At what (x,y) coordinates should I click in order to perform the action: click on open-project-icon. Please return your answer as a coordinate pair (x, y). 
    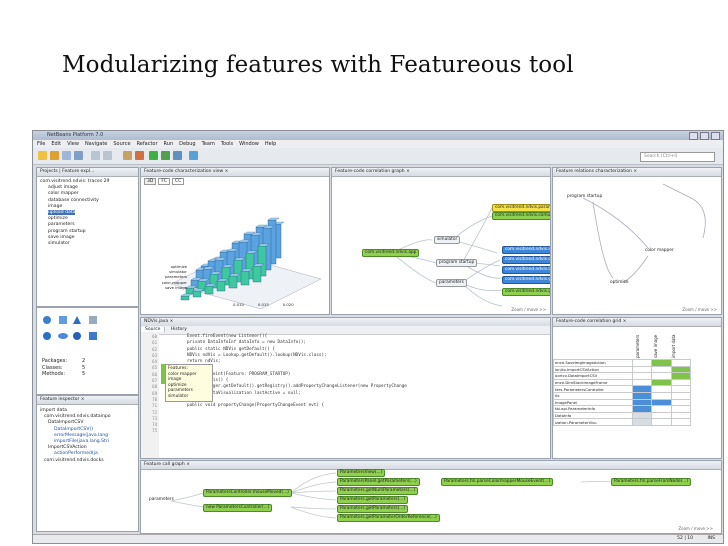
    Looking at the image, I should click on (66, 155).